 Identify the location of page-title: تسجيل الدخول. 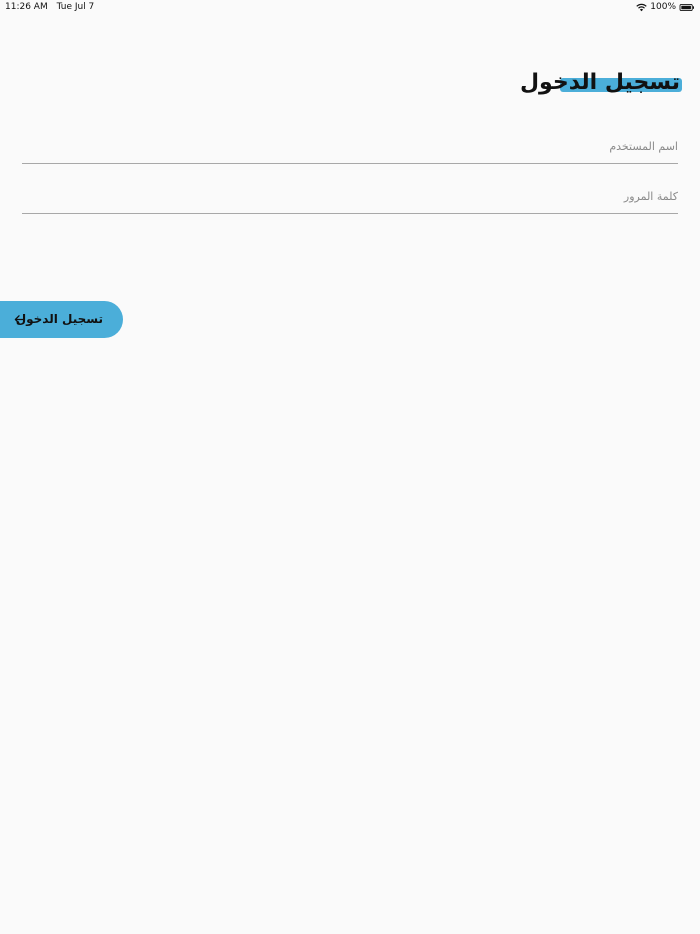
(599, 82).